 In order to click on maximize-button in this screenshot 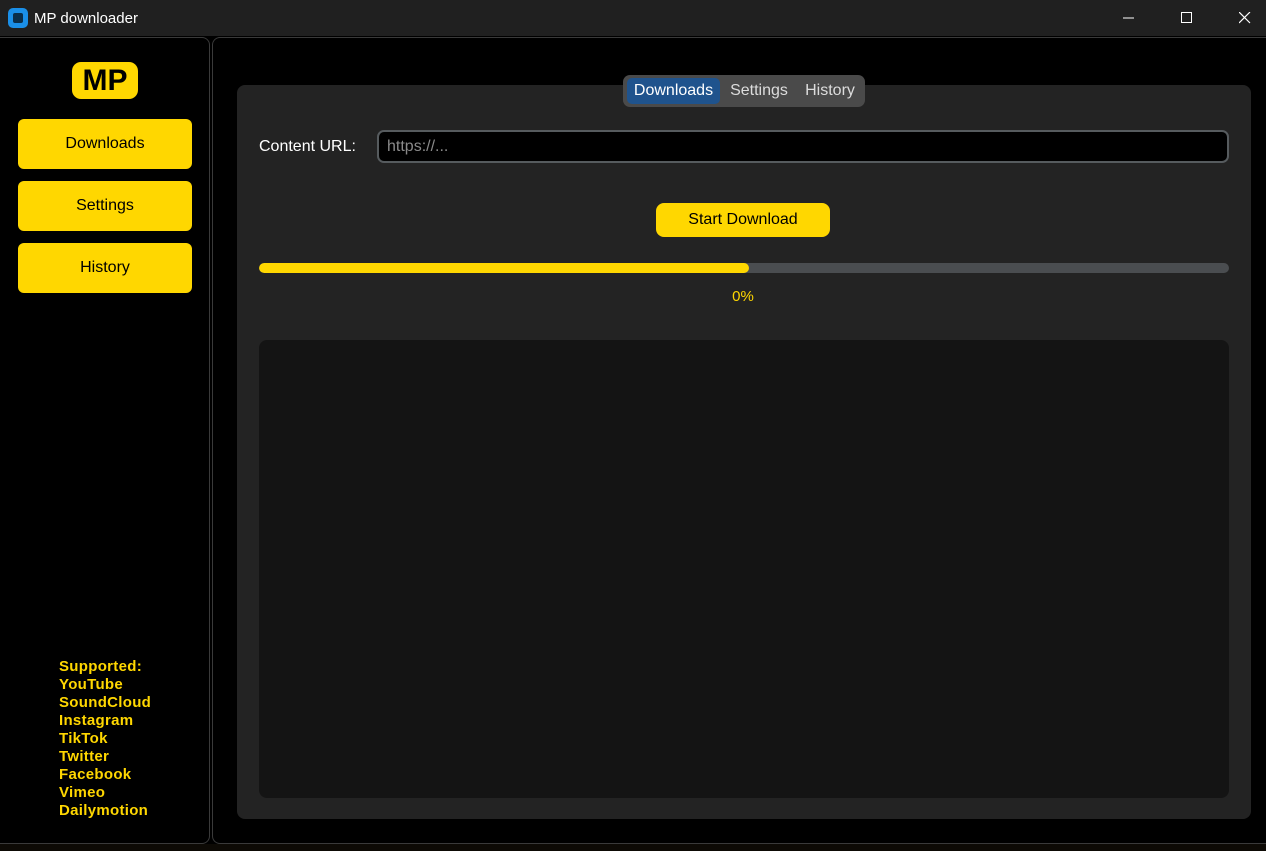, I will do `click(1187, 18)`.